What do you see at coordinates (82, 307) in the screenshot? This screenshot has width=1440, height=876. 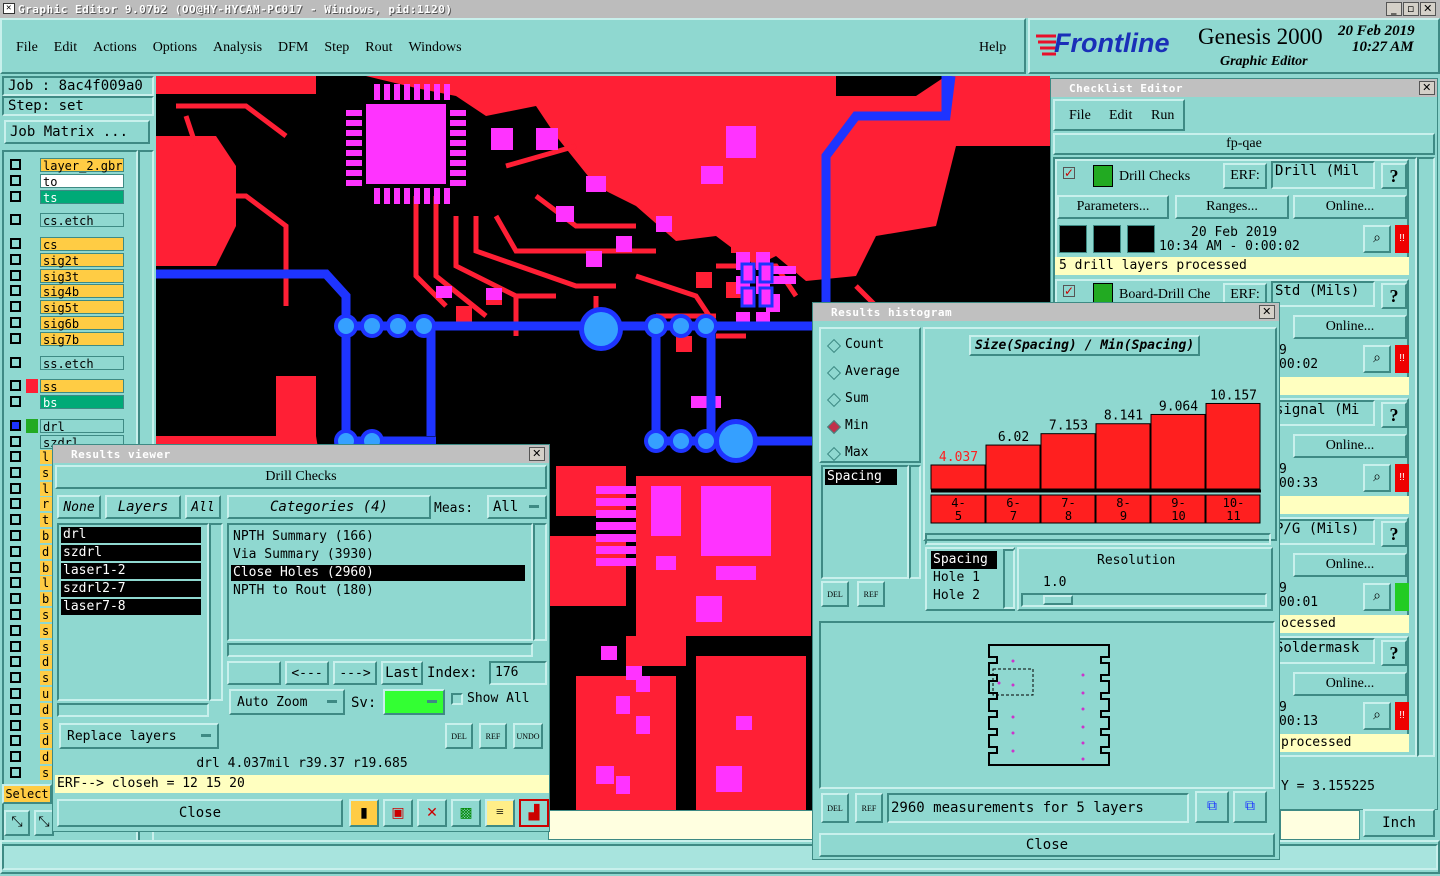 I see `layer-item: sig5t` at bounding box center [82, 307].